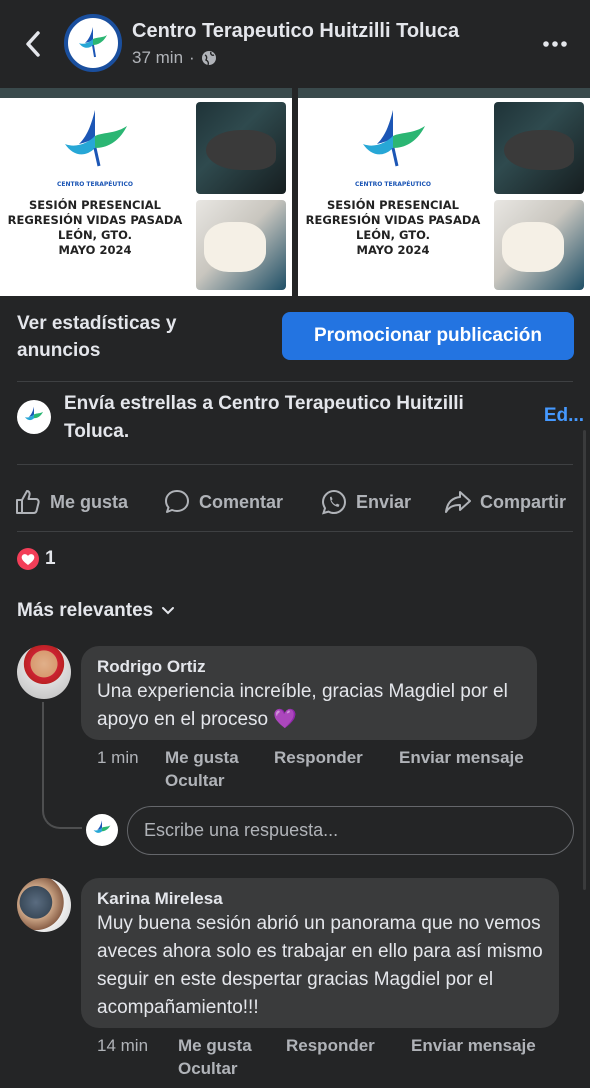 The width and height of the screenshot is (590, 1088). Describe the element at coordinates (168, 611) in the screenshot. I see `chevron-down-icon` at that location.